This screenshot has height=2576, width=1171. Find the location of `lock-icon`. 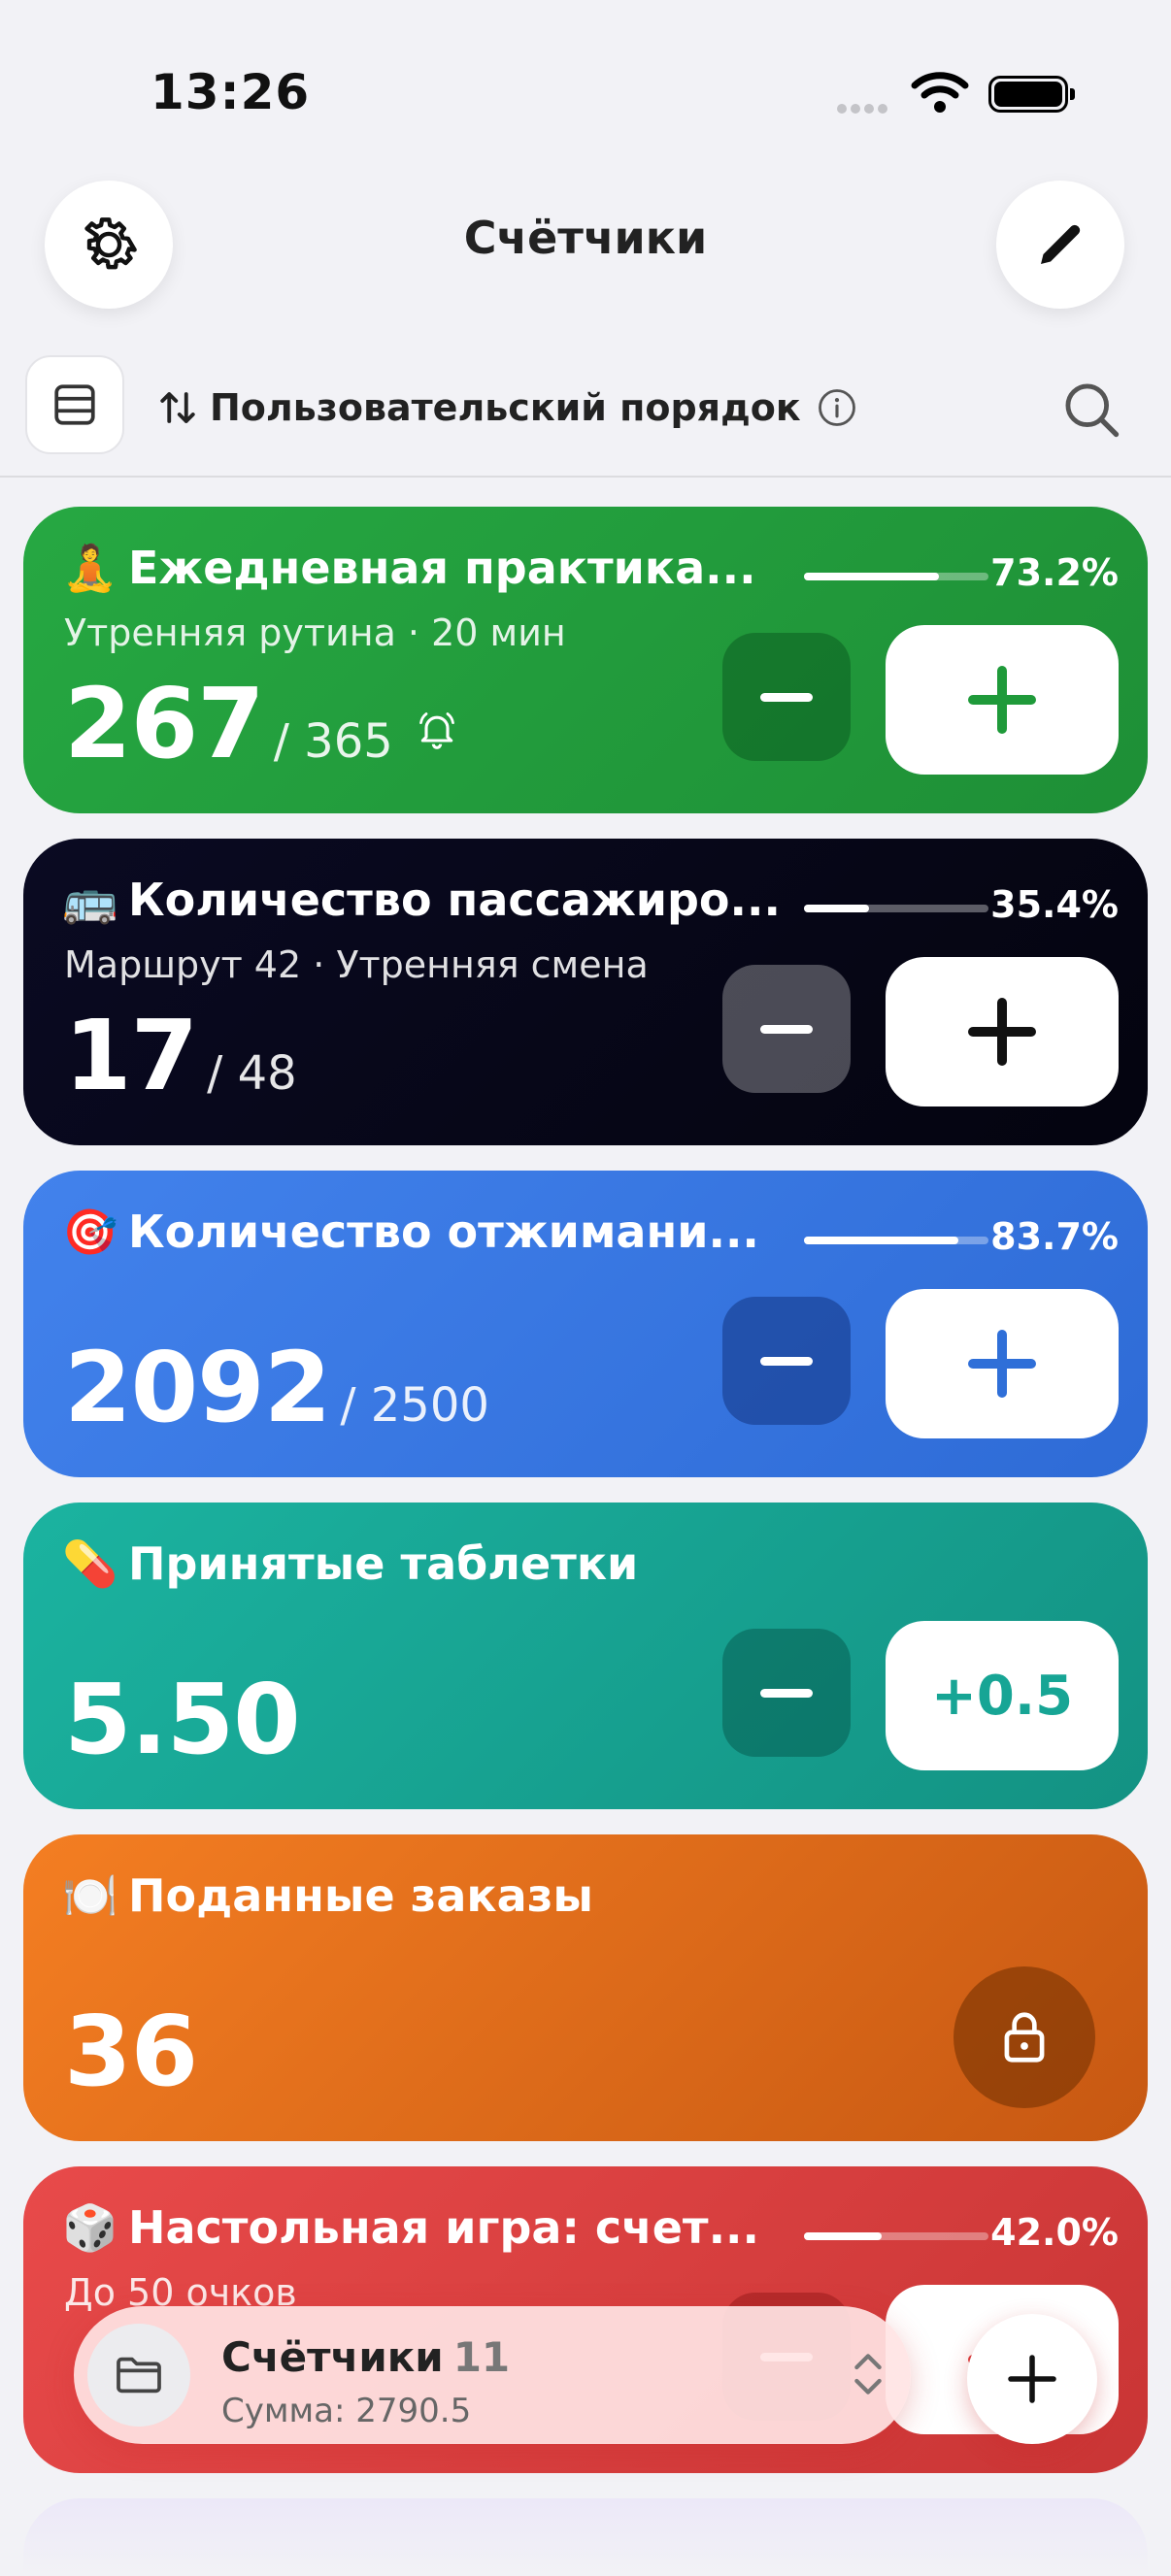

lock-icon is located at coordinates (1024, 2038).